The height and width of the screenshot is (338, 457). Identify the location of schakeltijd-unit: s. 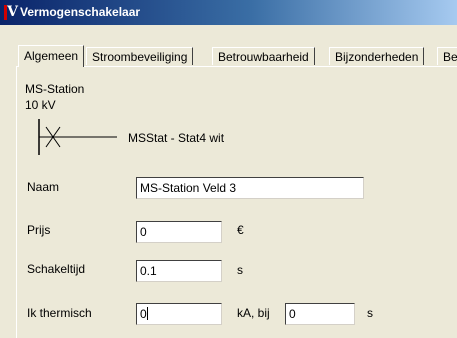
(240, 270).